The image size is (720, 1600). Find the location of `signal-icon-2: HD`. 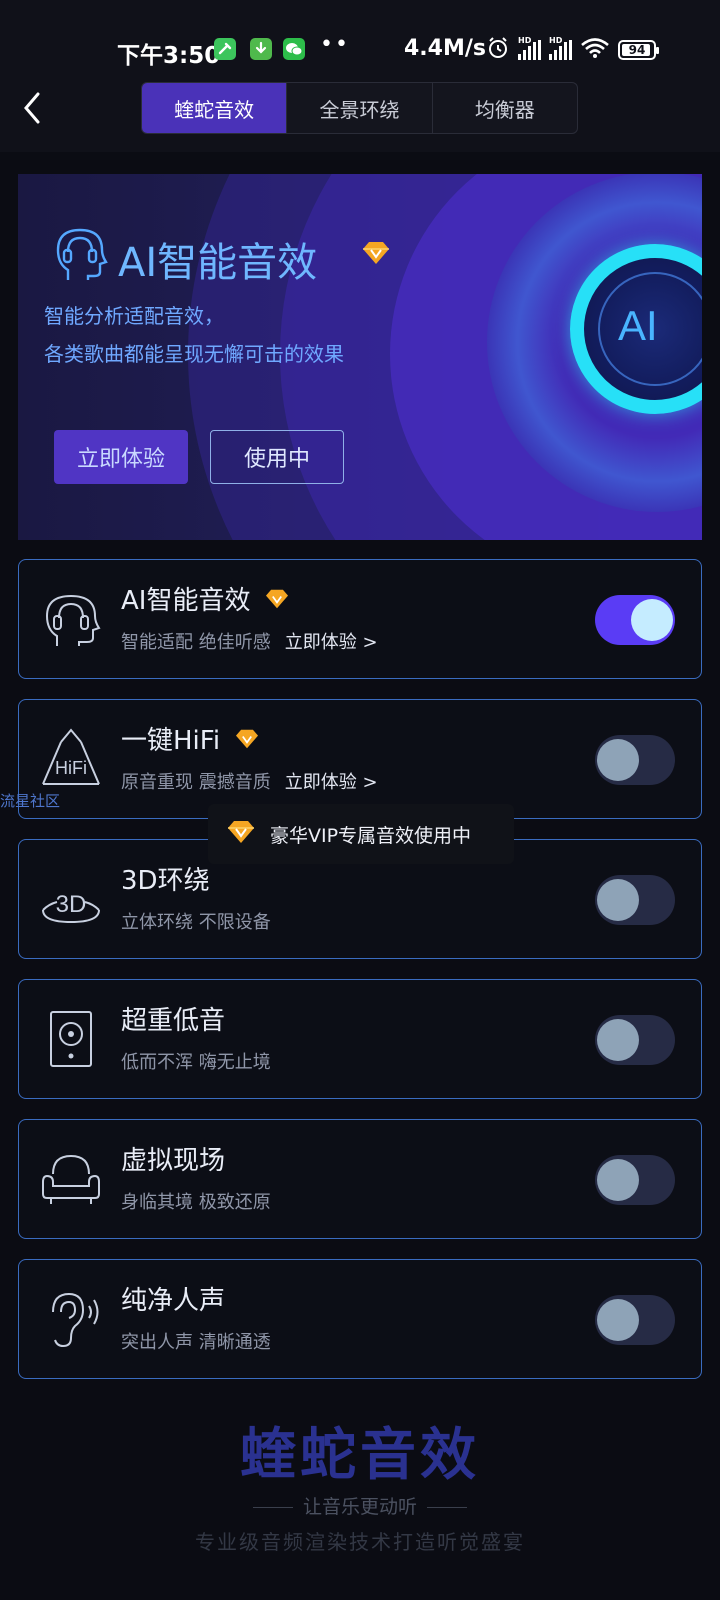

signal-icon-2: HD is located at coordinates (560, 48).